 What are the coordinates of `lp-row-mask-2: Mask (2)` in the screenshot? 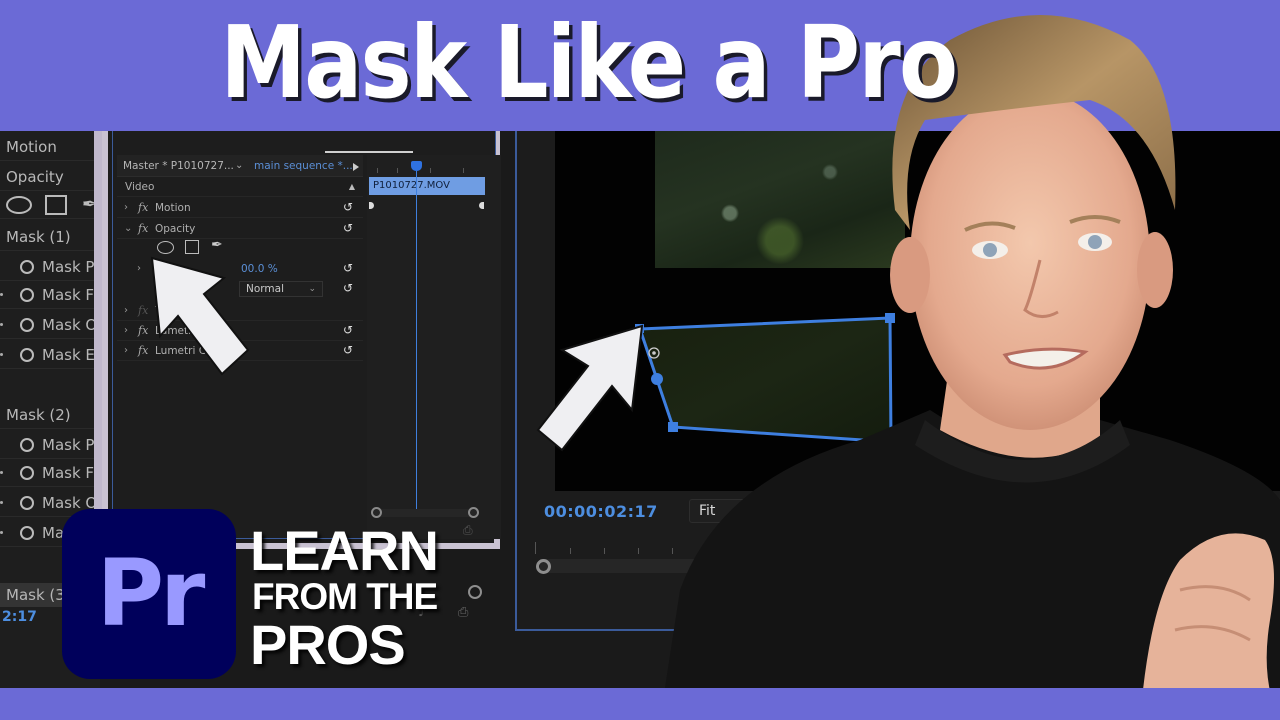 It's located at (50, 415).